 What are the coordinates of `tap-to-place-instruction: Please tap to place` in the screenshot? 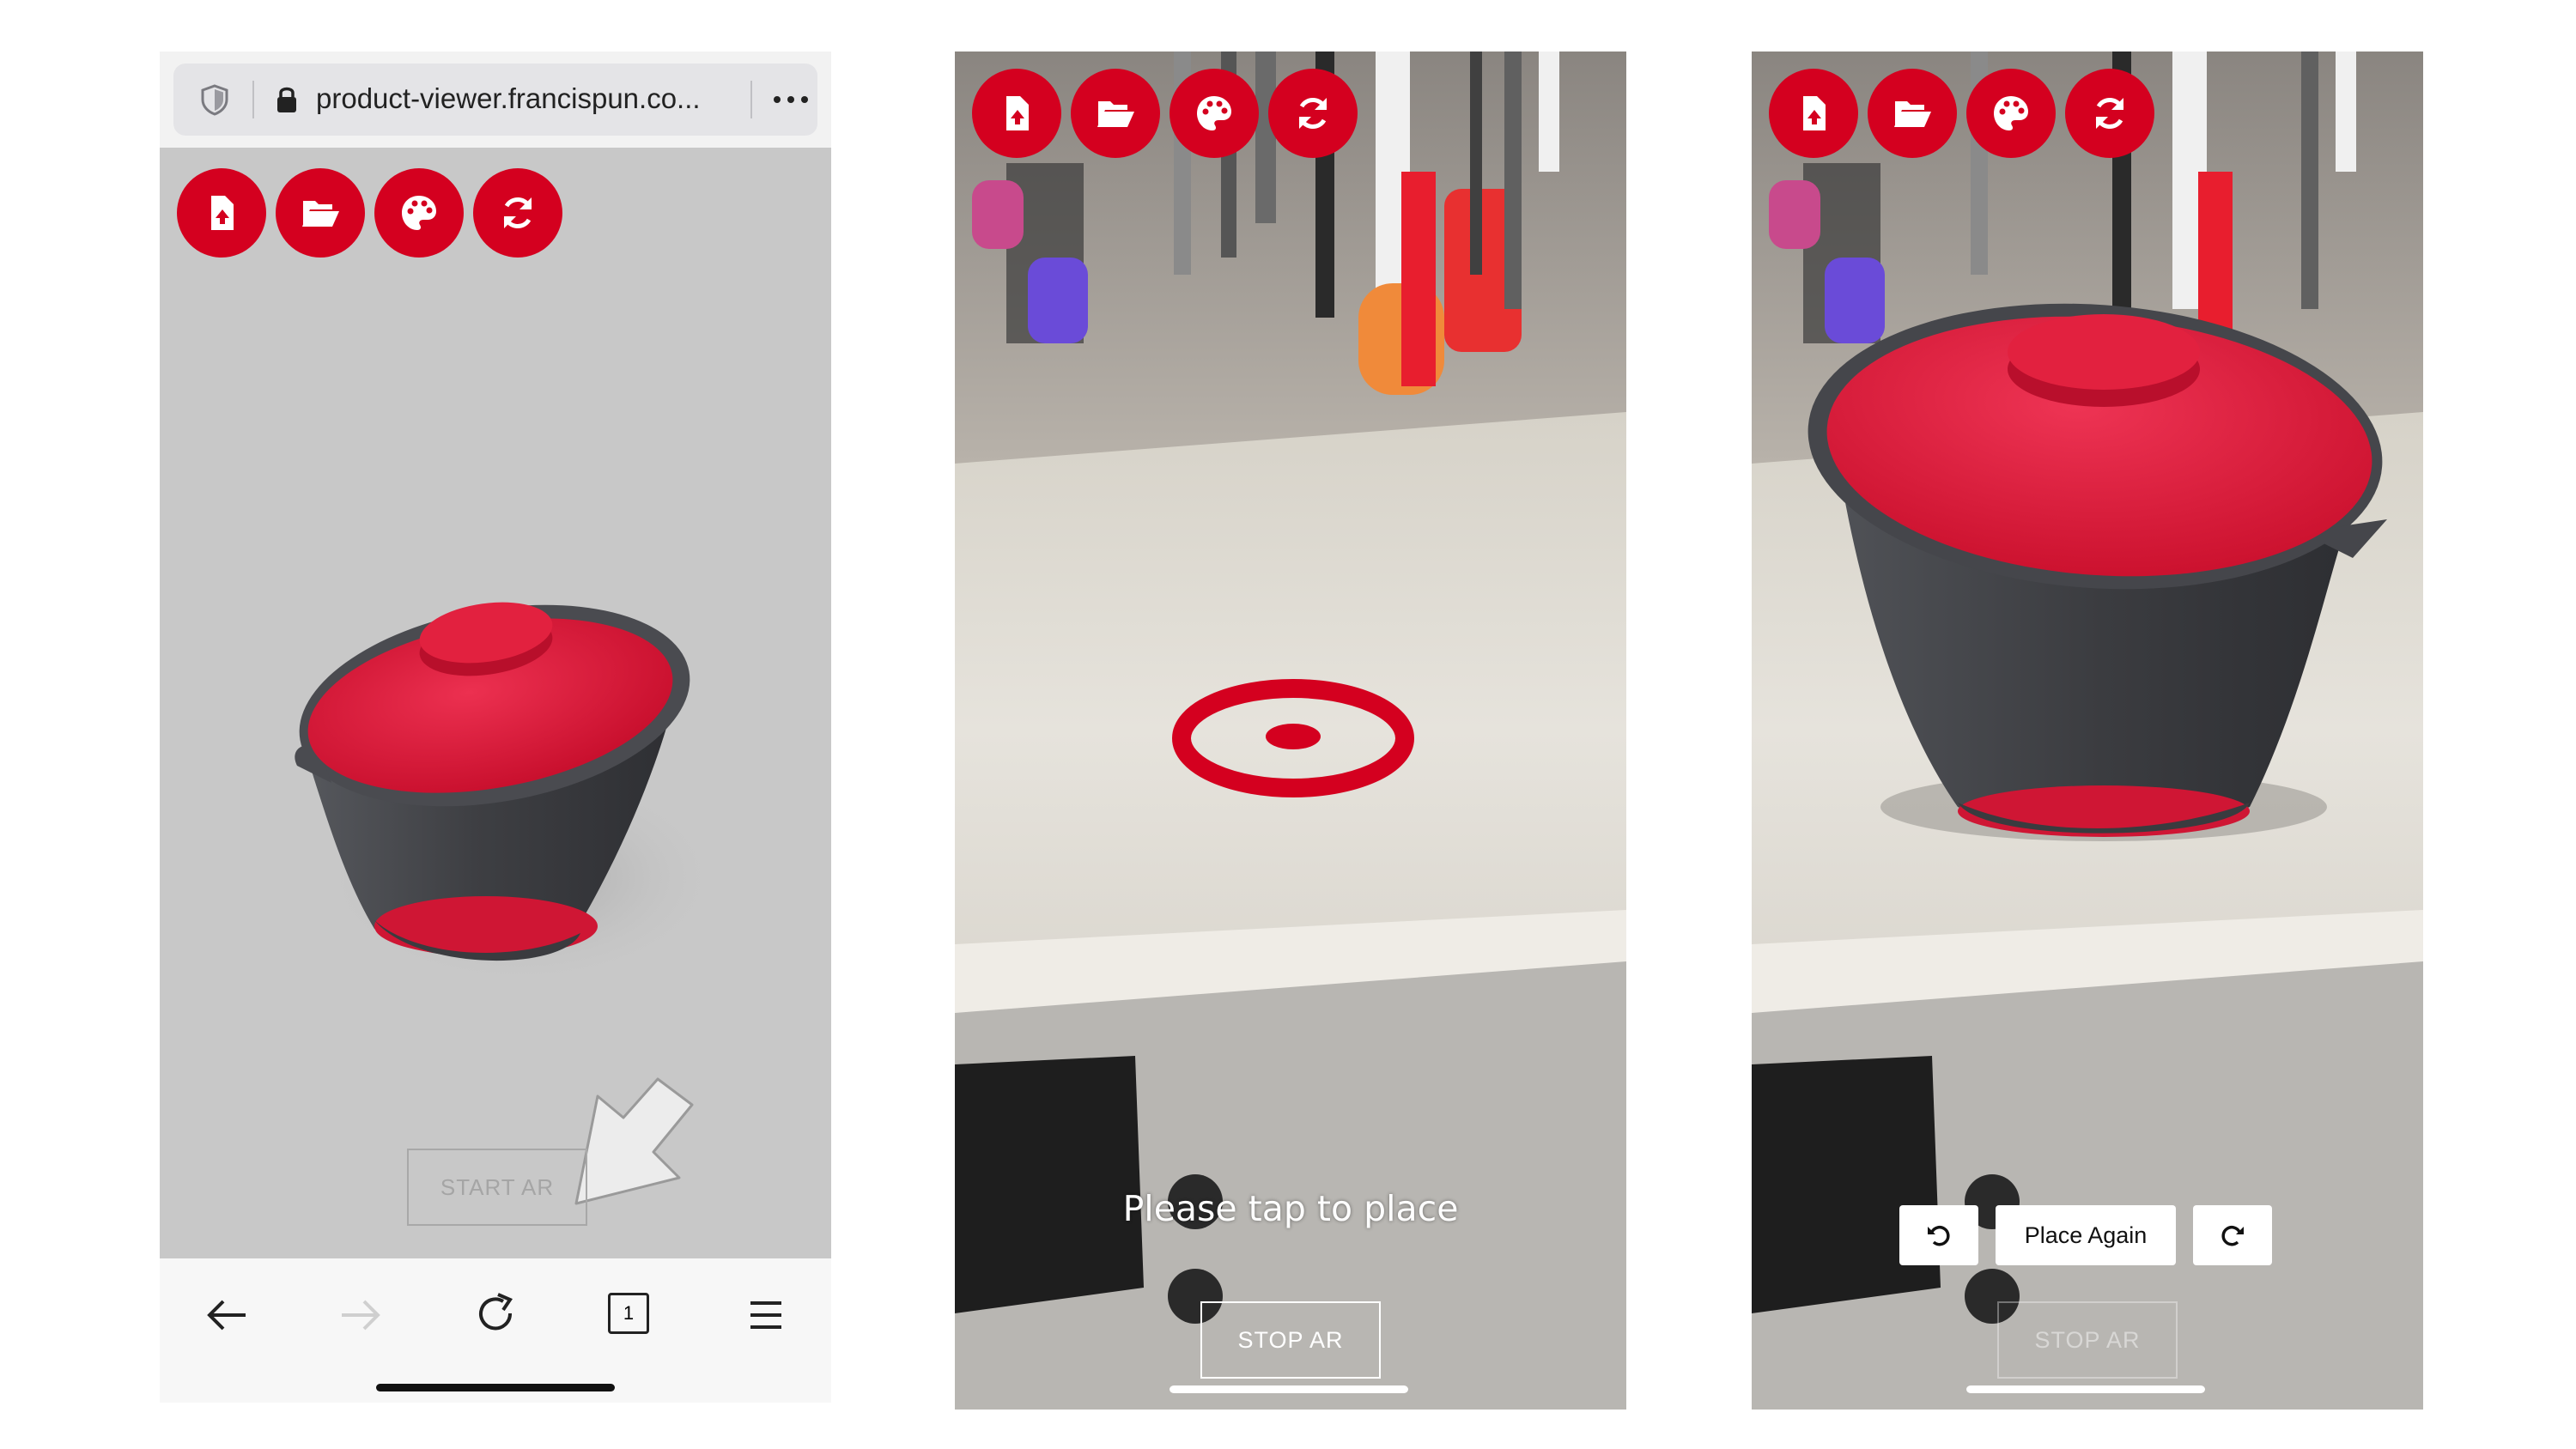 It's located at (1290, 1208).